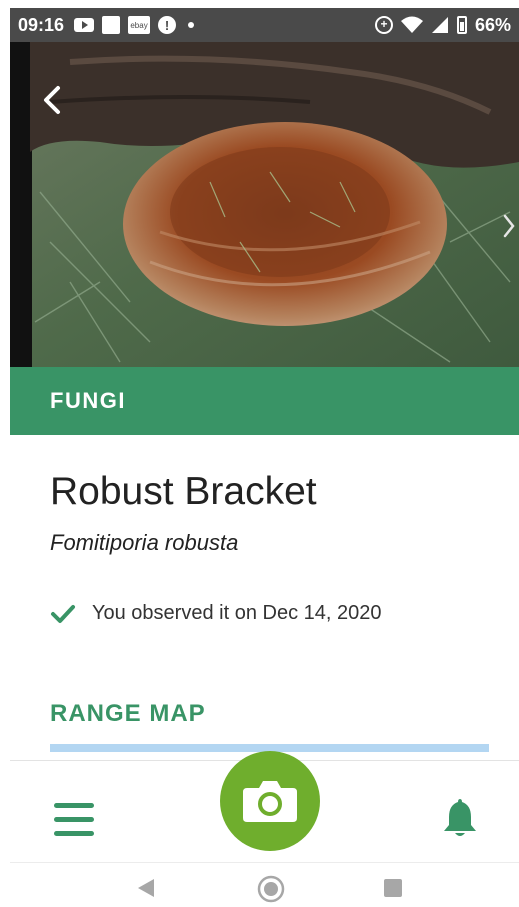 This screenshot has width=519, height=907. Describe the element at coordinates (460, 817) in the screenshot. I see `bell-icon` at that location.